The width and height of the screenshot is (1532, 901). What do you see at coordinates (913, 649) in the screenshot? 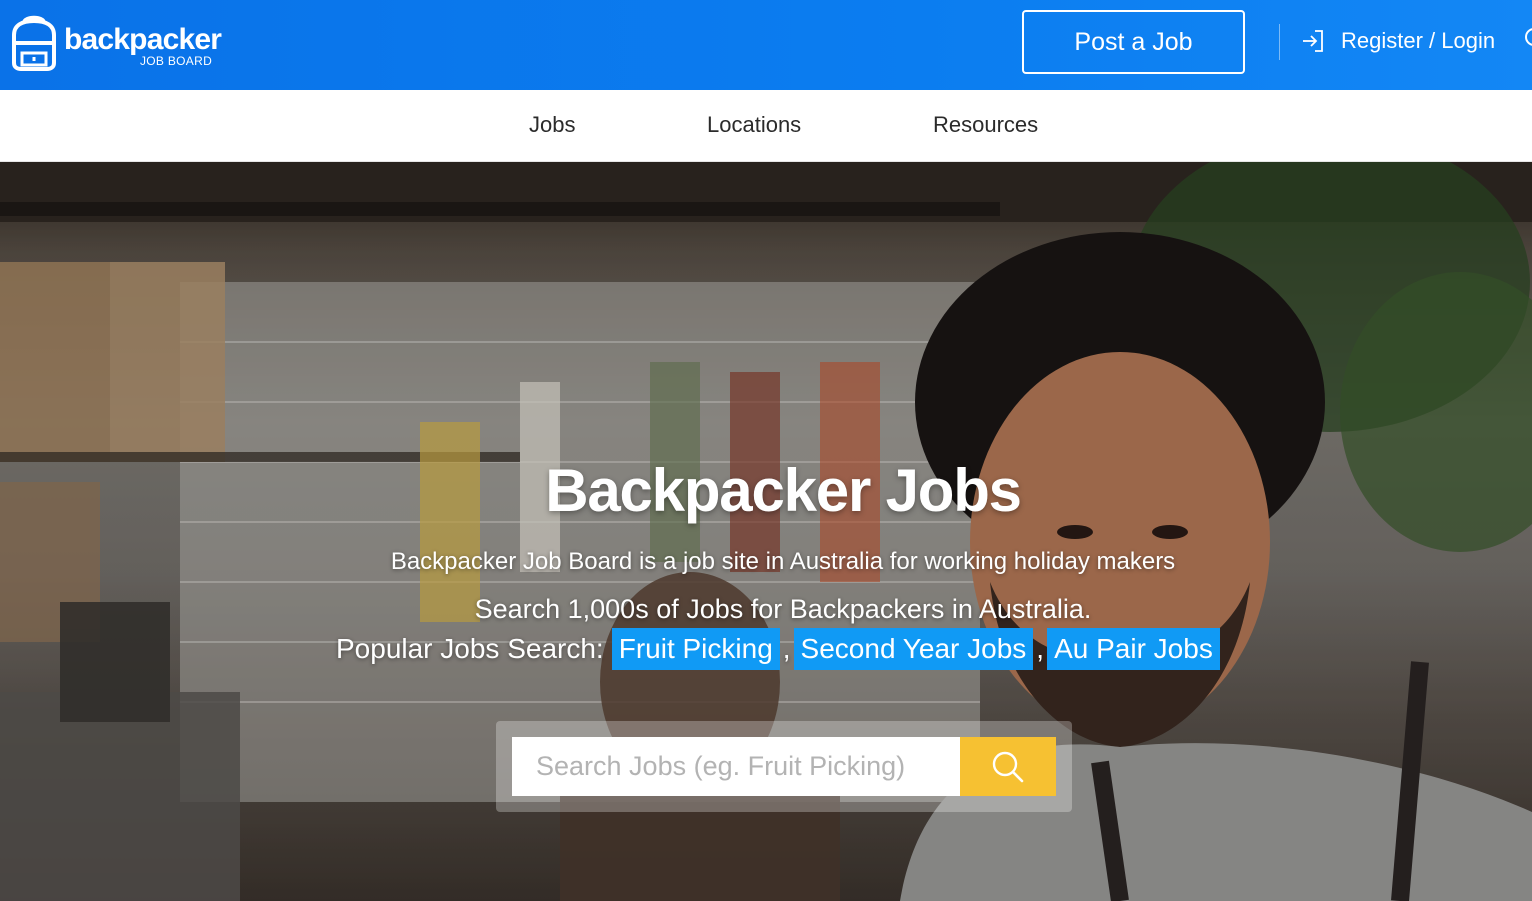
I see `popular-tag-second-year-jobs: Second Year Jobs` at bounding box center [913, 649].